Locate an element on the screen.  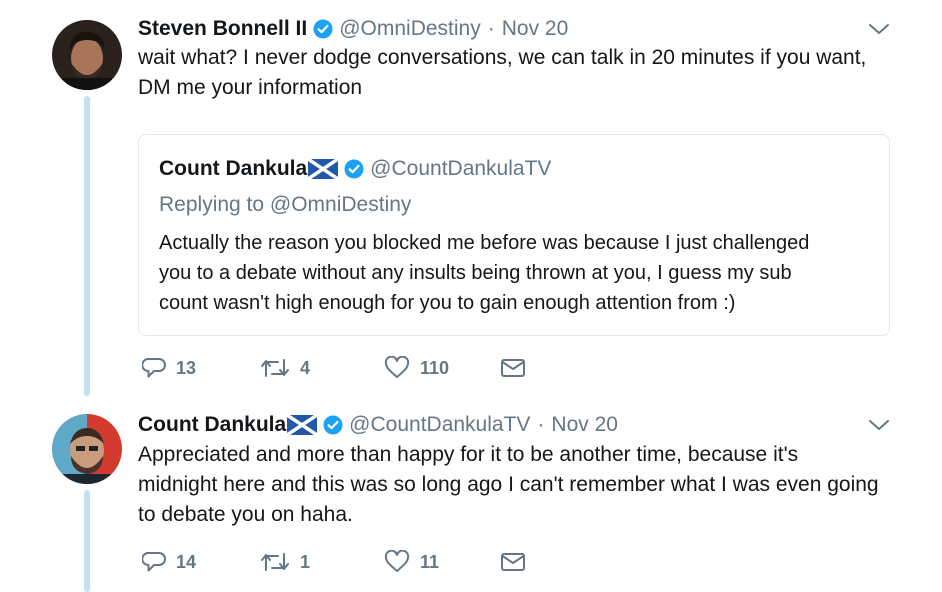
author-handle: @CountDankulaTV is located at coordinates (439, 425).